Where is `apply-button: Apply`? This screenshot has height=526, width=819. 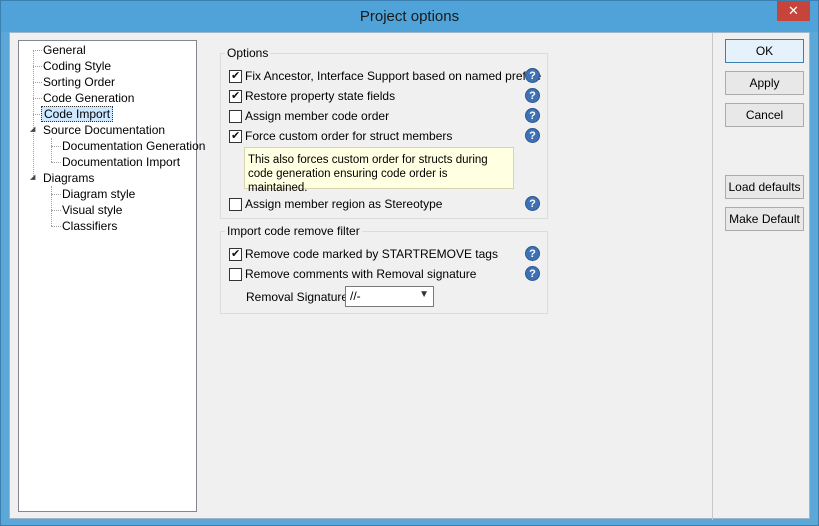
apply-button: Apply is located at coordinates (764, 83).